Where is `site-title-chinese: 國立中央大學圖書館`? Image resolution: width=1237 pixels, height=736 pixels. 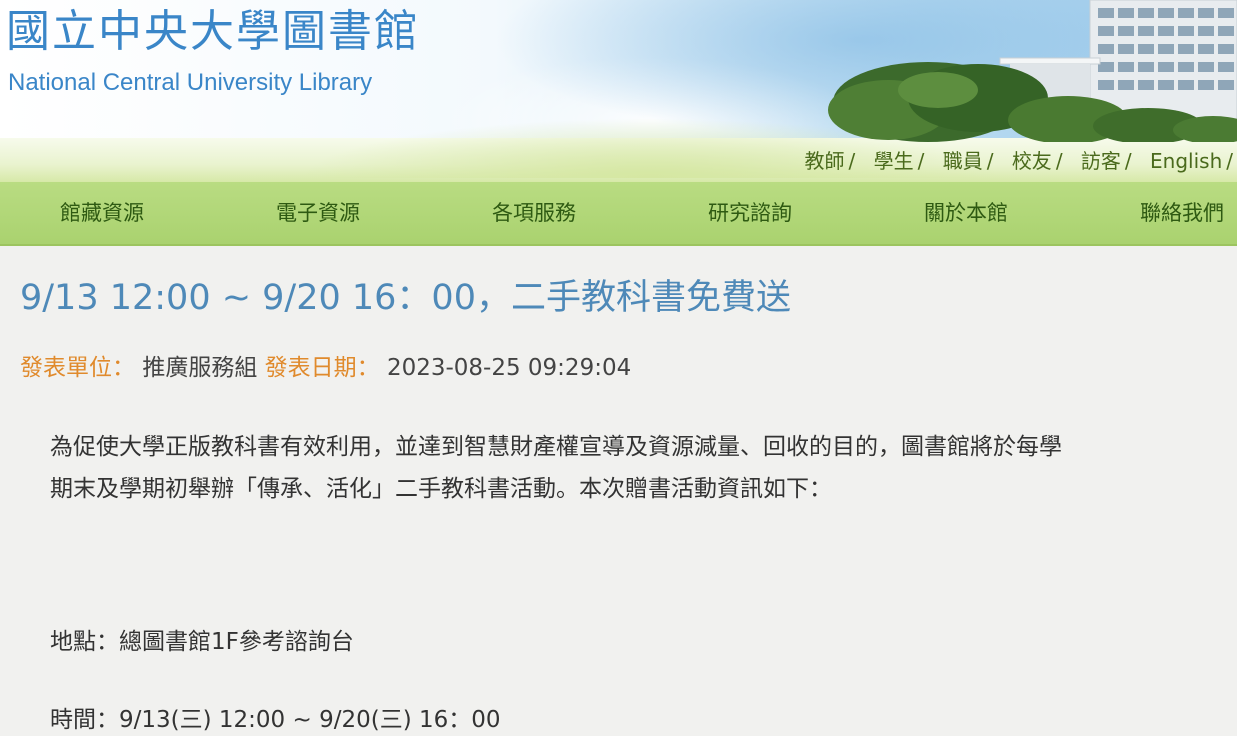 site-title-chinese: 國立中央大學圖書館 is located at coordinates (213, 32).